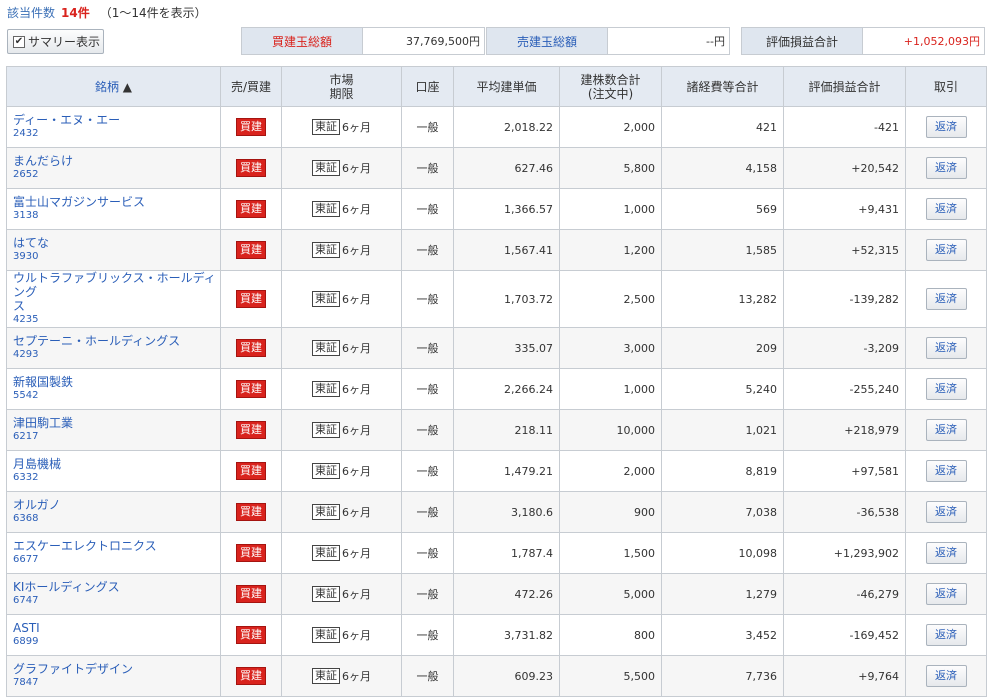 The width and height of the screenshot is (991, 699). Describe the element at coordinates (116, 292) in the screenshot. I see `stock-name-link: ウルトラファブリックス・ホールディングス` at that location.